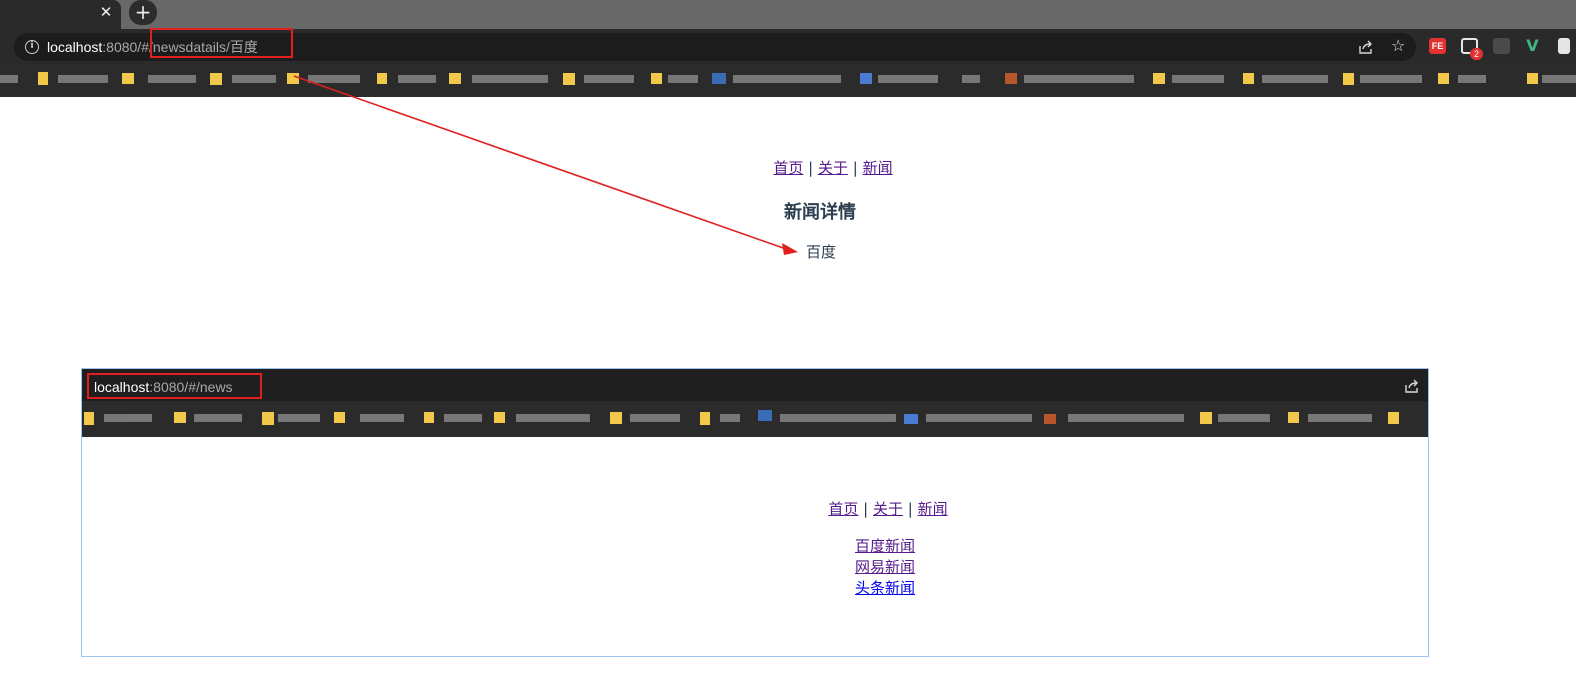 The image size is (1576, 691). I want to click on close-tab-icon: ✕, so click(106, 12).